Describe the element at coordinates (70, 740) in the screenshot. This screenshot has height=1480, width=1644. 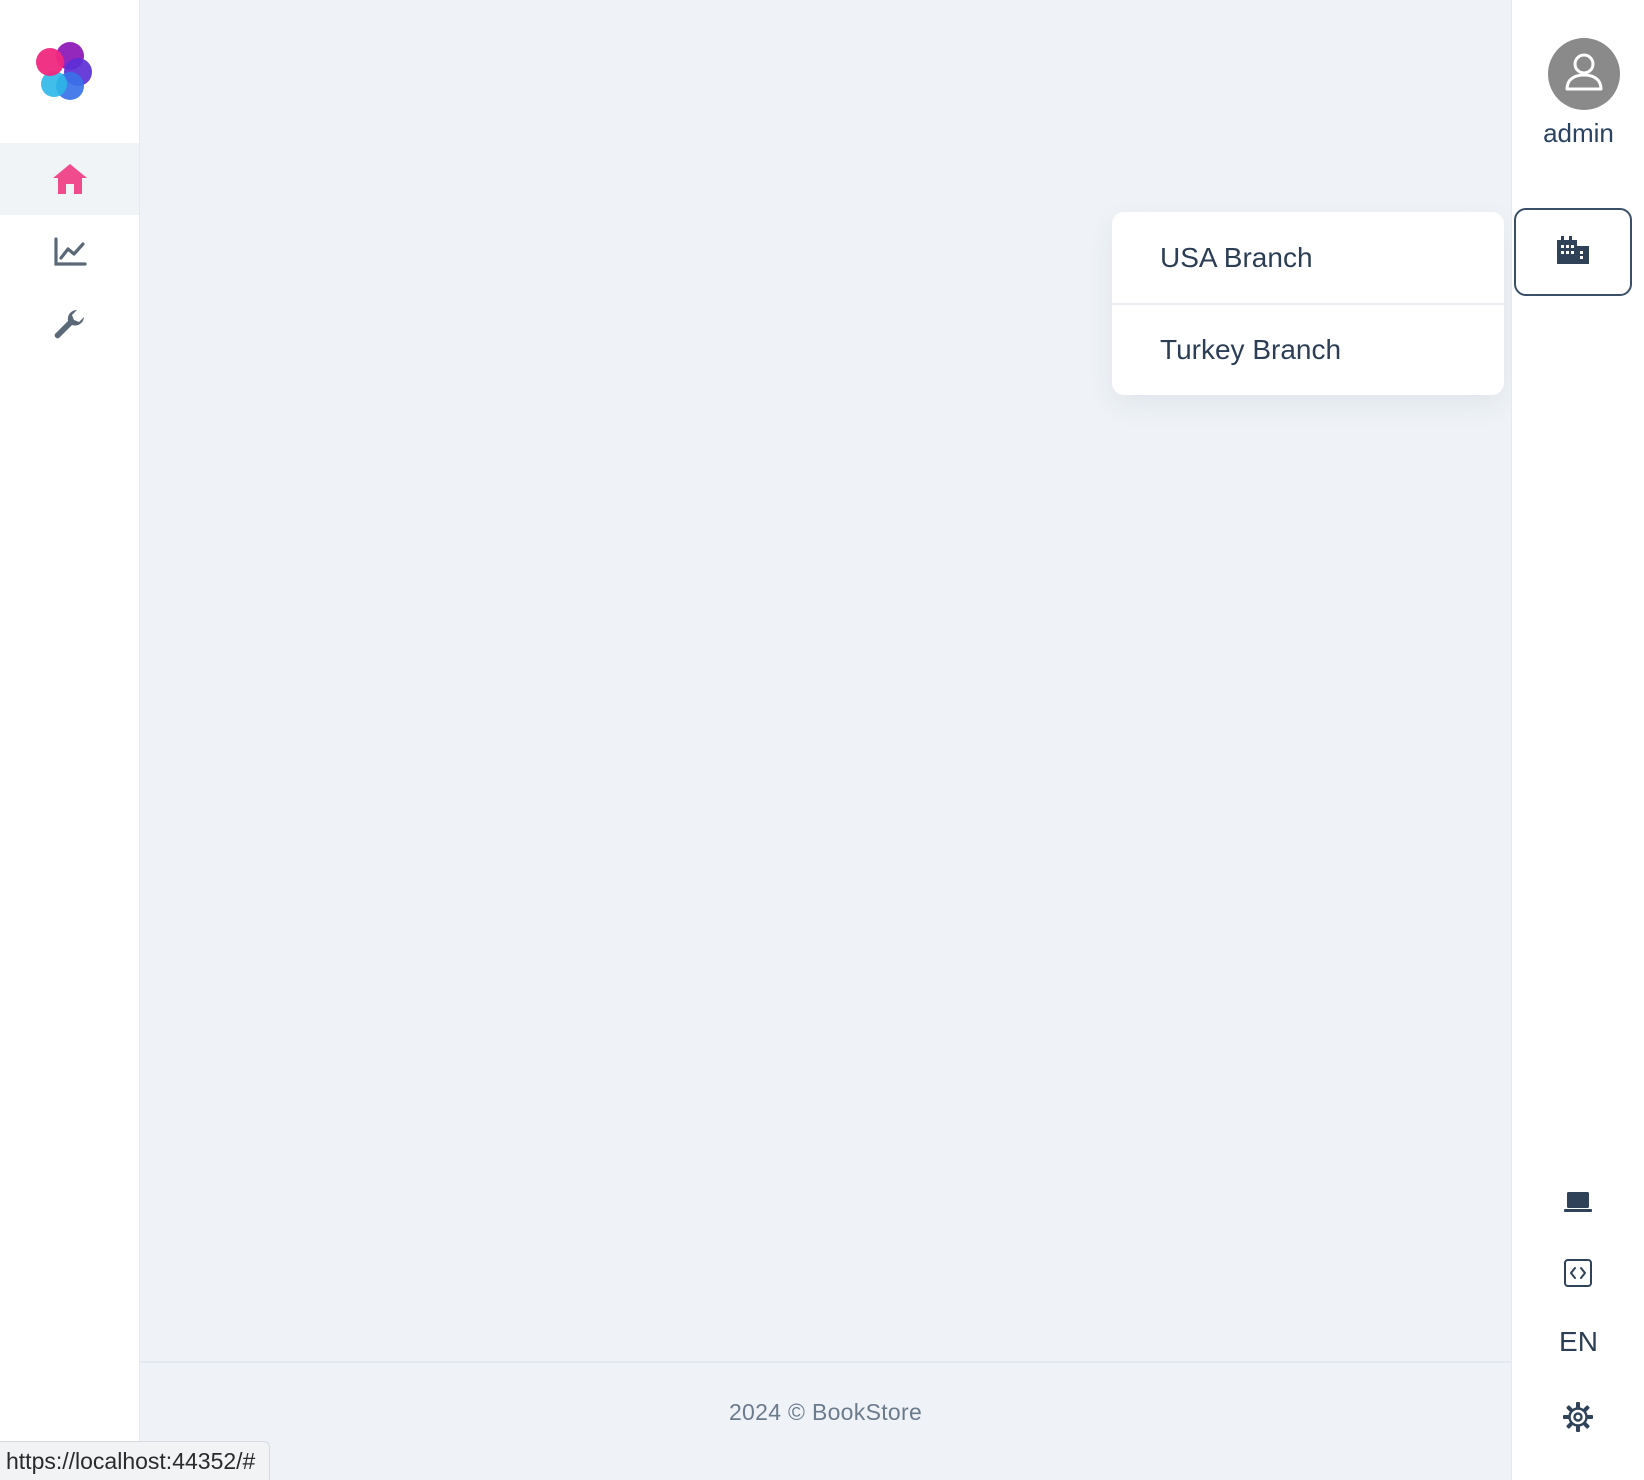
I see `left-sidebar` at that location.